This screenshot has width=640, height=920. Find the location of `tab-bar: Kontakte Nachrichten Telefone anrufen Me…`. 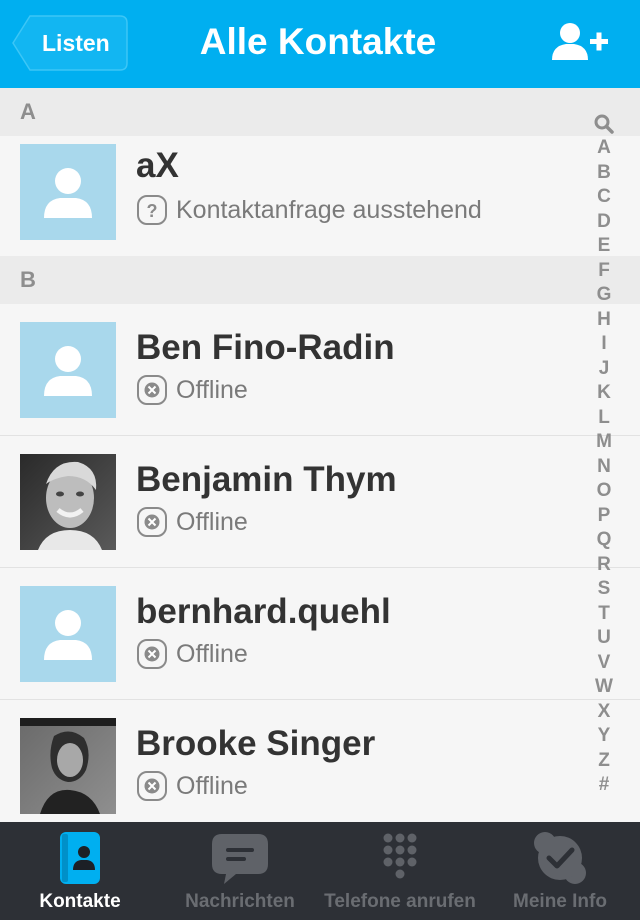

tab-bar: Kontakte Nachrichten Telefone anrufen Me… is located at coordinates (320, 871).